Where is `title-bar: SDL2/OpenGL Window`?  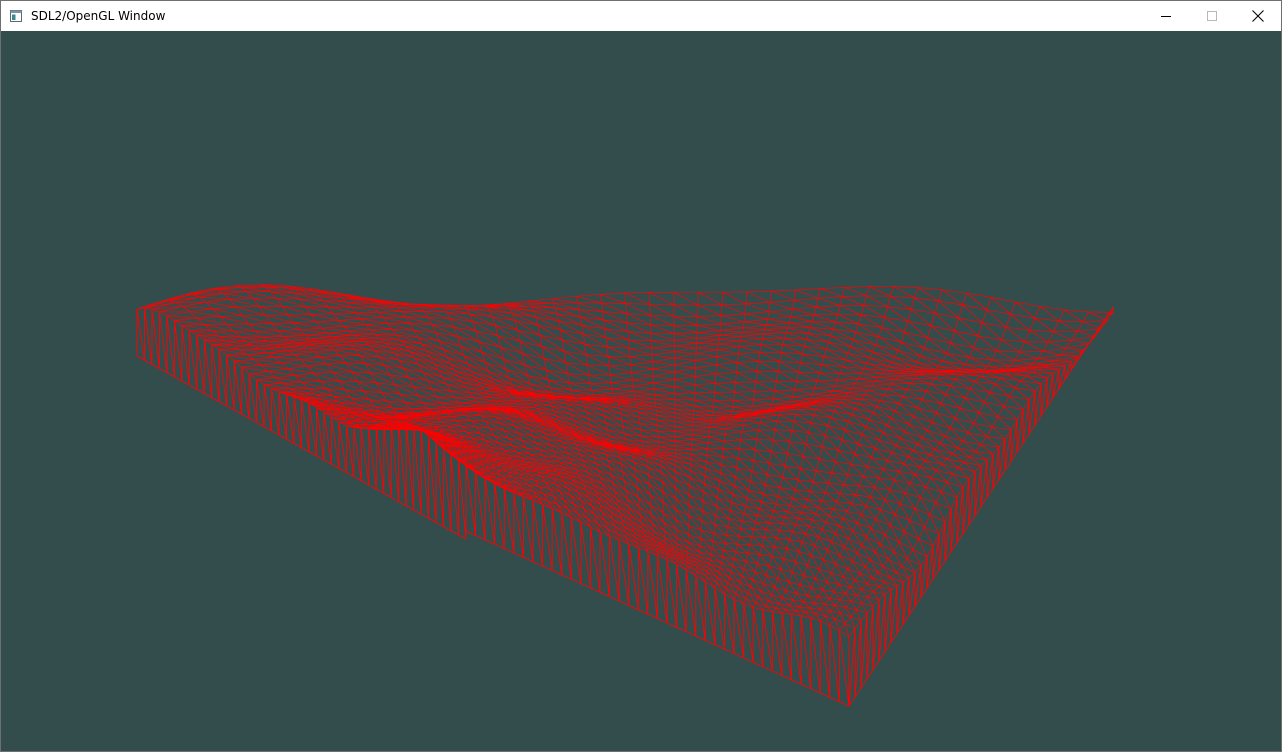
title-bar: SDL2/OpenGL Window is located at coordinates (641, 16).